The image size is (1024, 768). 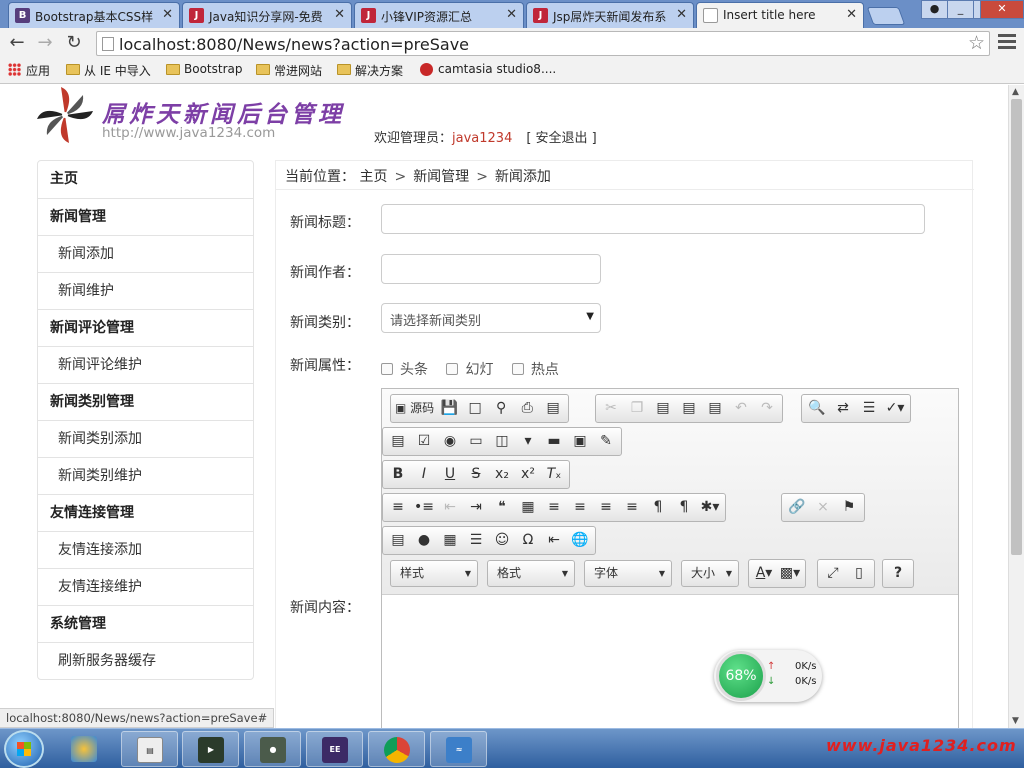 I want to click on page-break-icon: ⇤, so click(x=554, y=540).